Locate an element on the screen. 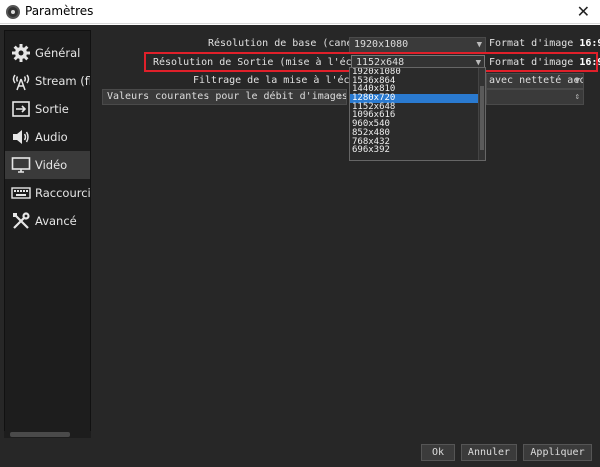 This screenshot has height=467, width=600. sidebar-item-audio: Audio is located at coordinates (47, 137).